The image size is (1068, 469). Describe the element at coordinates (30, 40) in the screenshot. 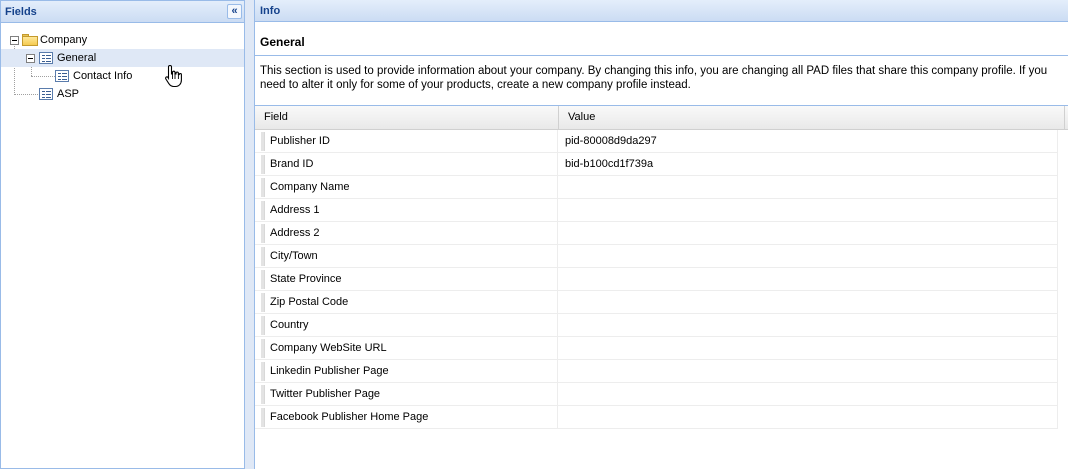

I see `folder-open-icon` at that location.